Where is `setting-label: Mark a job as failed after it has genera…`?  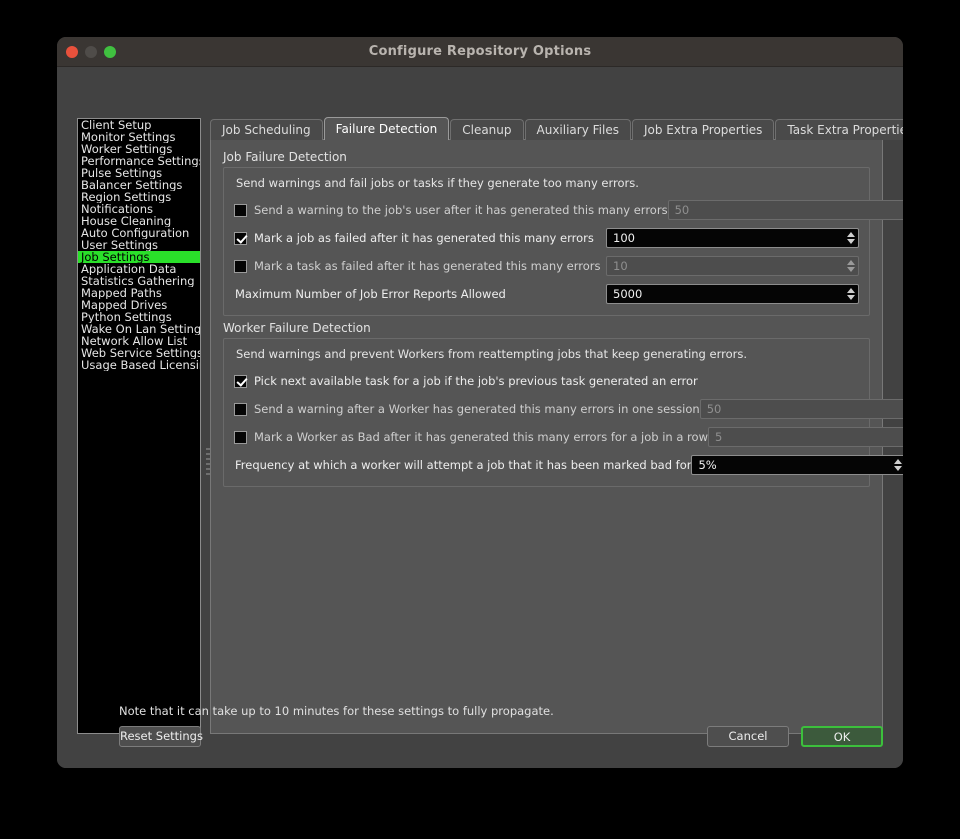
setting-label: Mark a job as failed after it has genera… is located at coordinates (424, 238).